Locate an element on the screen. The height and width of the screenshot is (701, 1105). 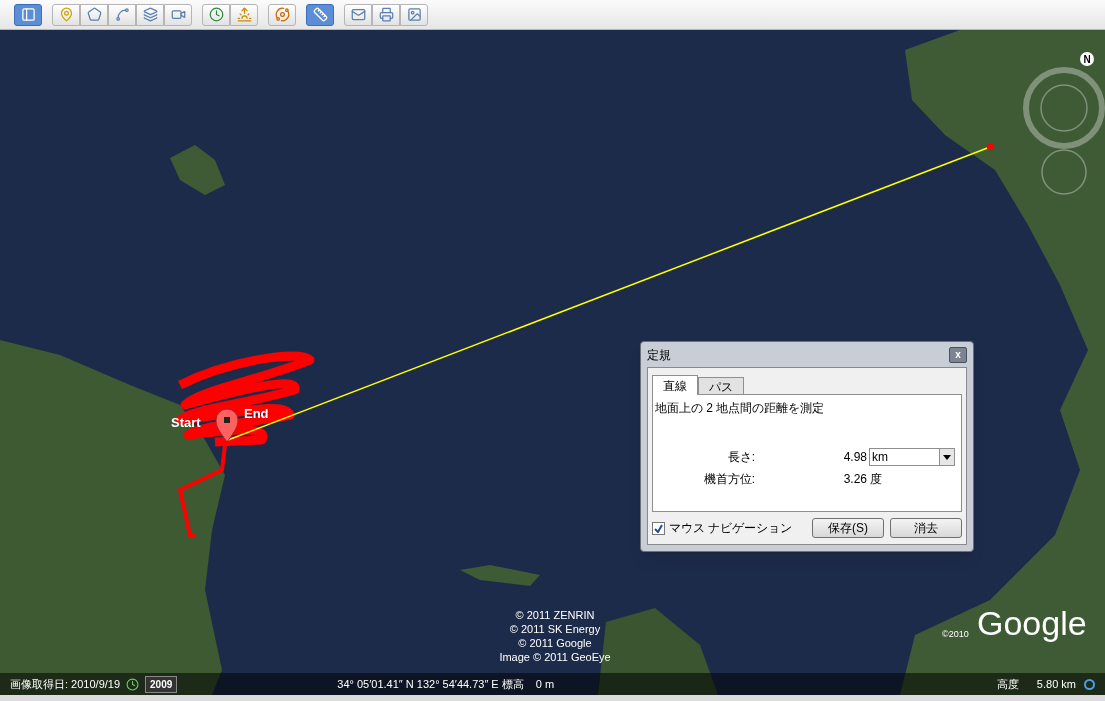
unit-select: km is located at coordinates (912, 457).